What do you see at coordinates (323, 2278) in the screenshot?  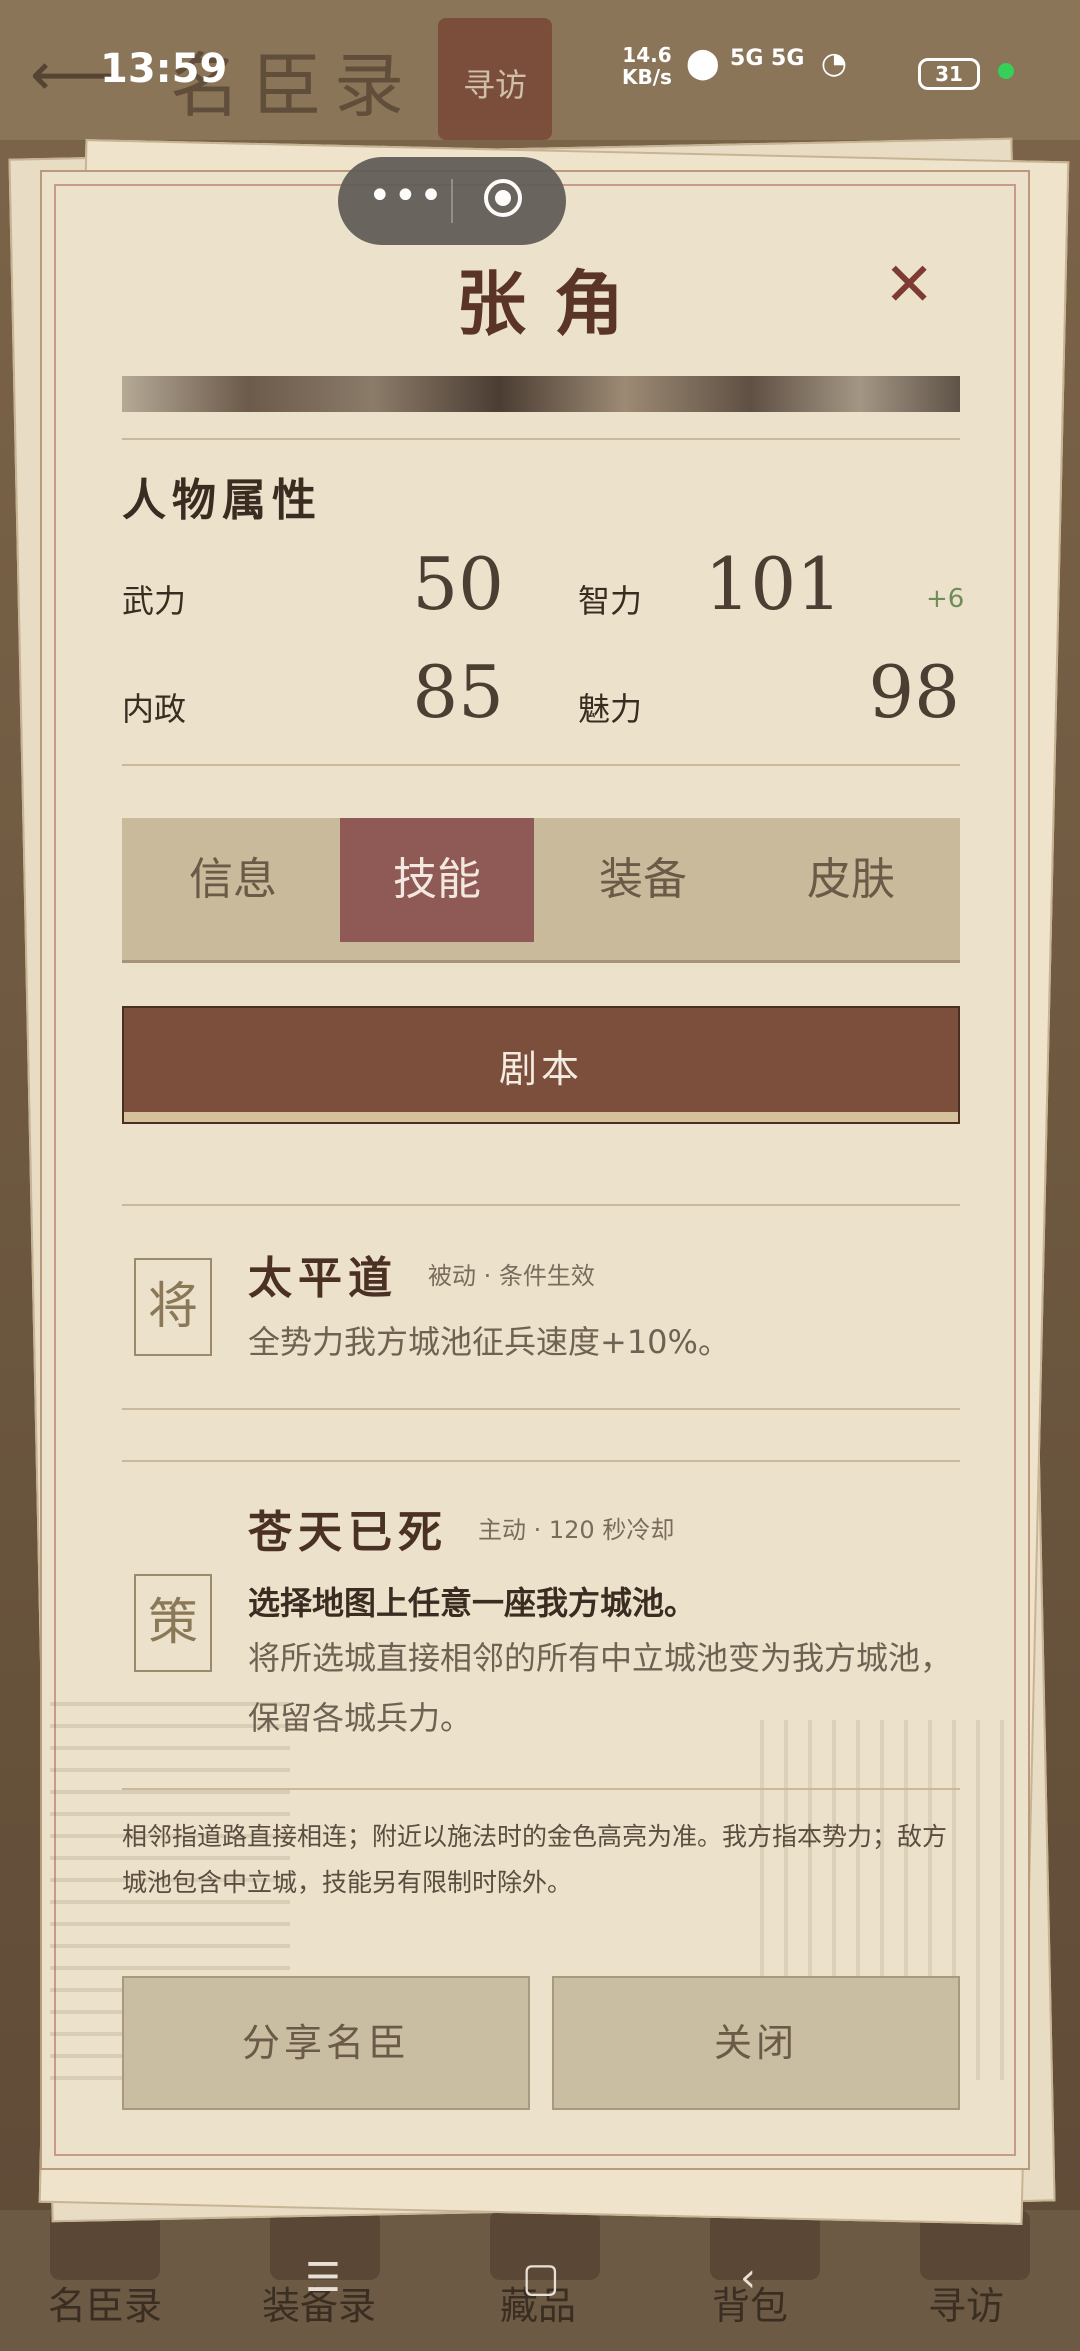 I see `system-menu-icon: ☰` at bounding box center [323, 2278].